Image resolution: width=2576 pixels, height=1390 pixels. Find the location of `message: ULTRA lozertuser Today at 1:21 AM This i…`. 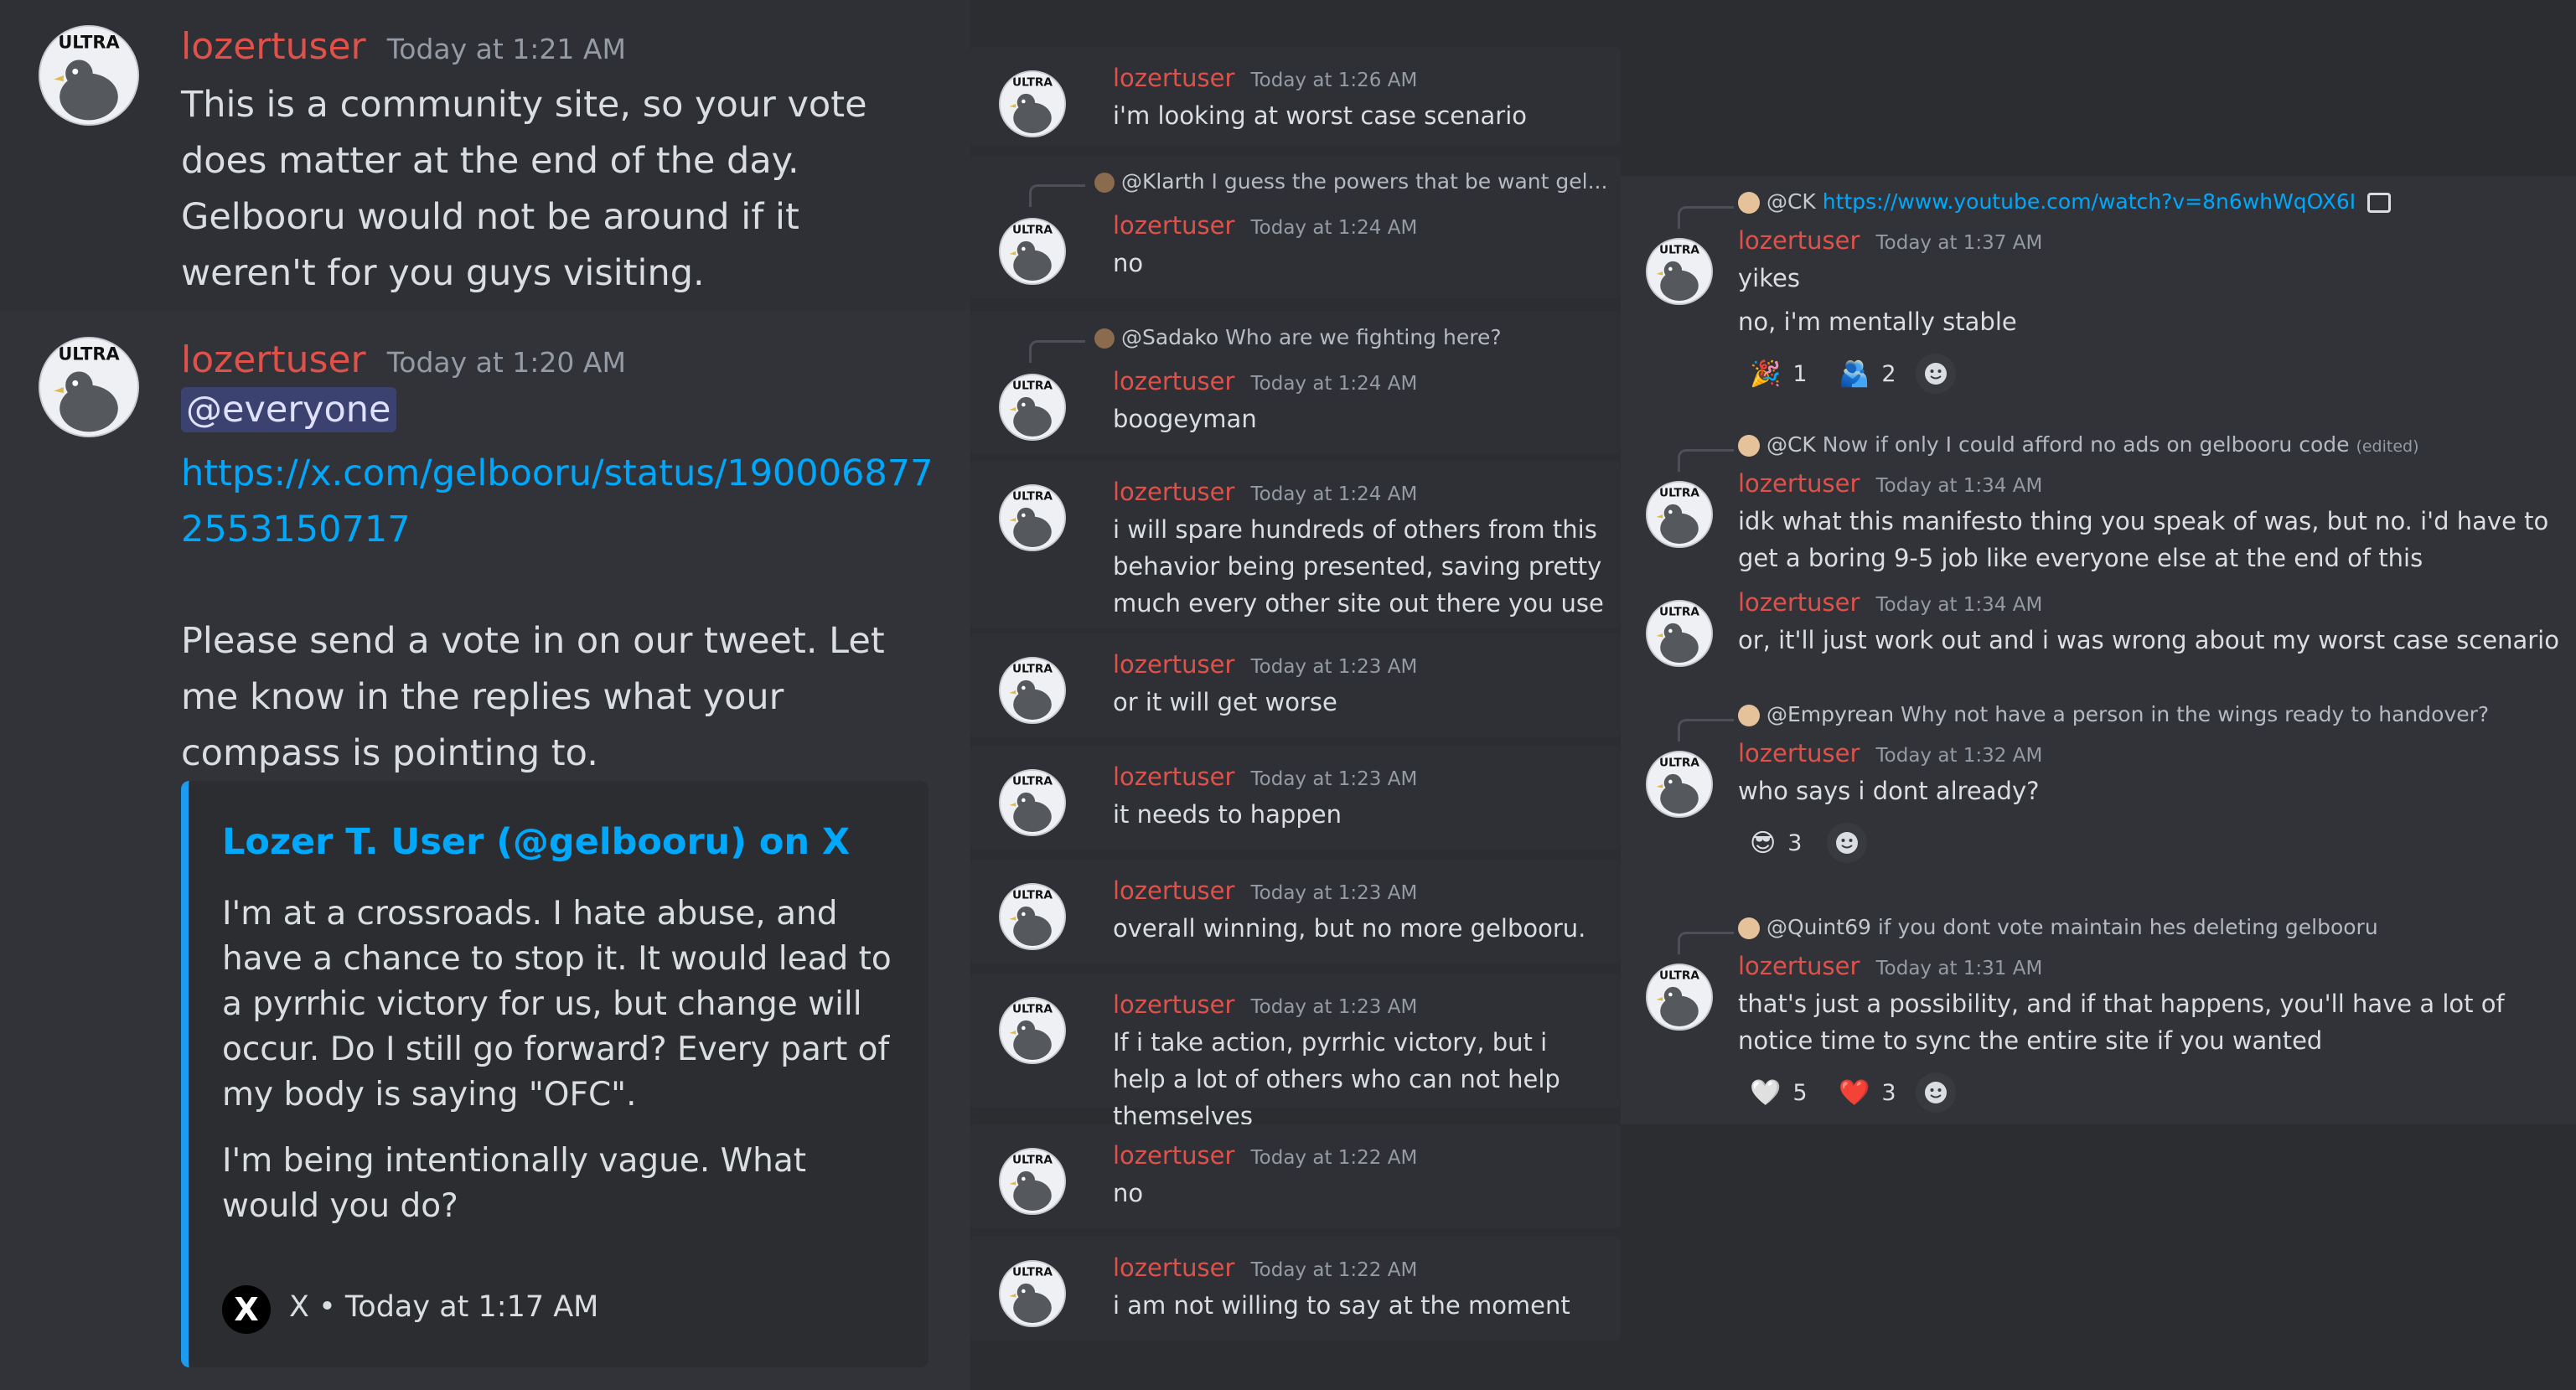

message: ULTRA lozertuser Today at 1:21 AM This i… is located at coordinates (485, 155).